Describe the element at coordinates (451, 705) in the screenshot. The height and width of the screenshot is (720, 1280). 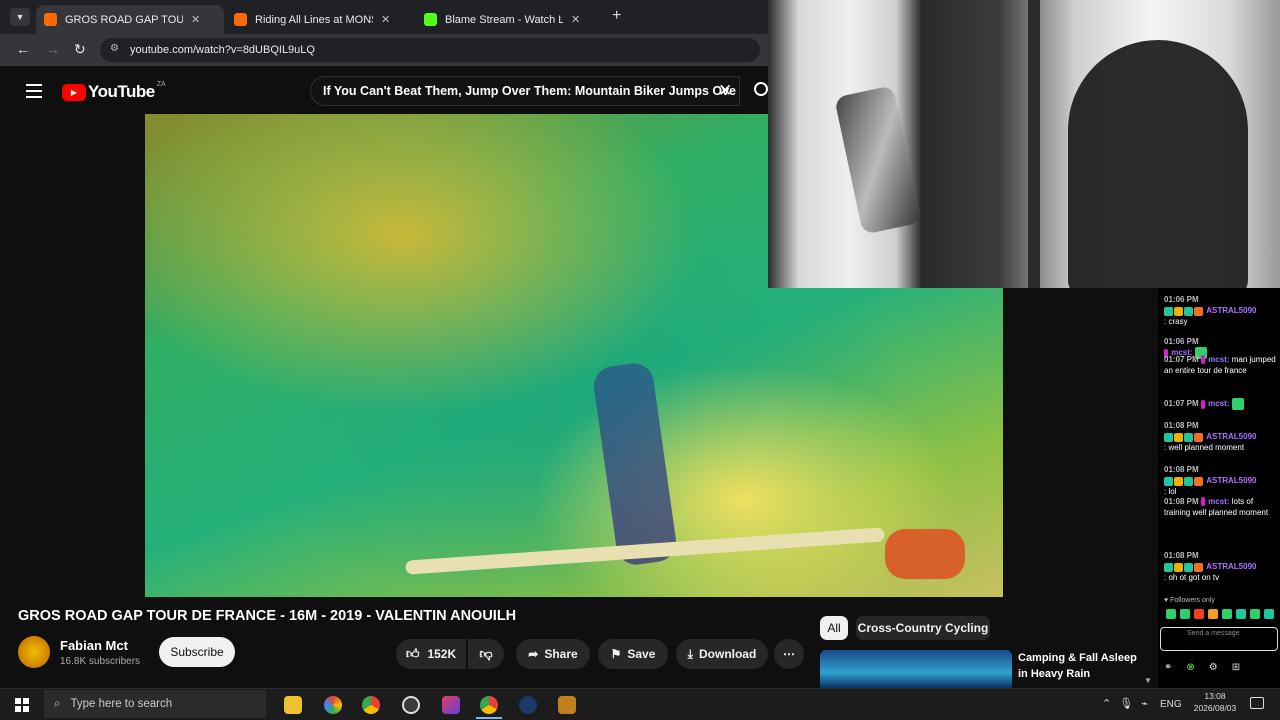
I see `snipping-tool-icon` at that location.